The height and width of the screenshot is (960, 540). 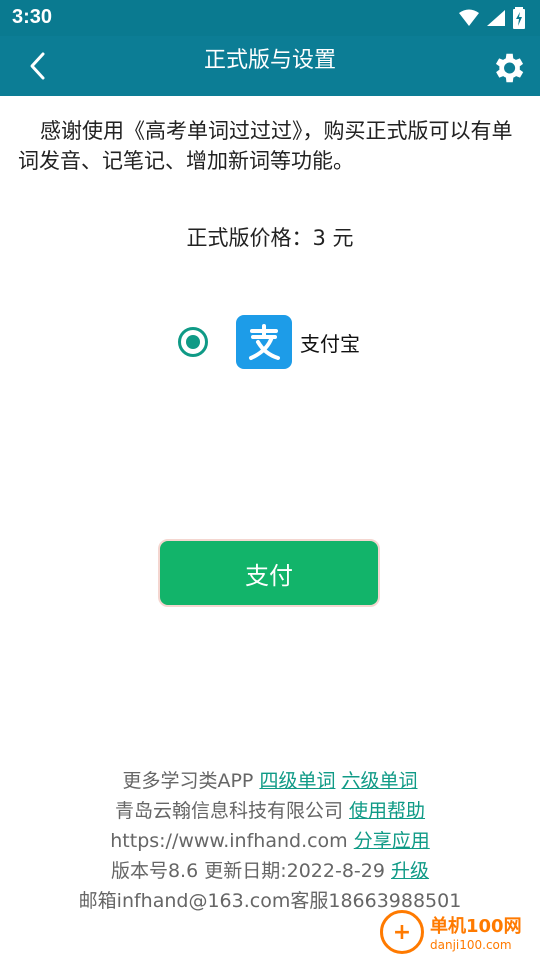 What do you see at coordinates (380, 781) in the screenshot?
I see `link-cet6-words: 六级单词` at bounding box center [380, 781].